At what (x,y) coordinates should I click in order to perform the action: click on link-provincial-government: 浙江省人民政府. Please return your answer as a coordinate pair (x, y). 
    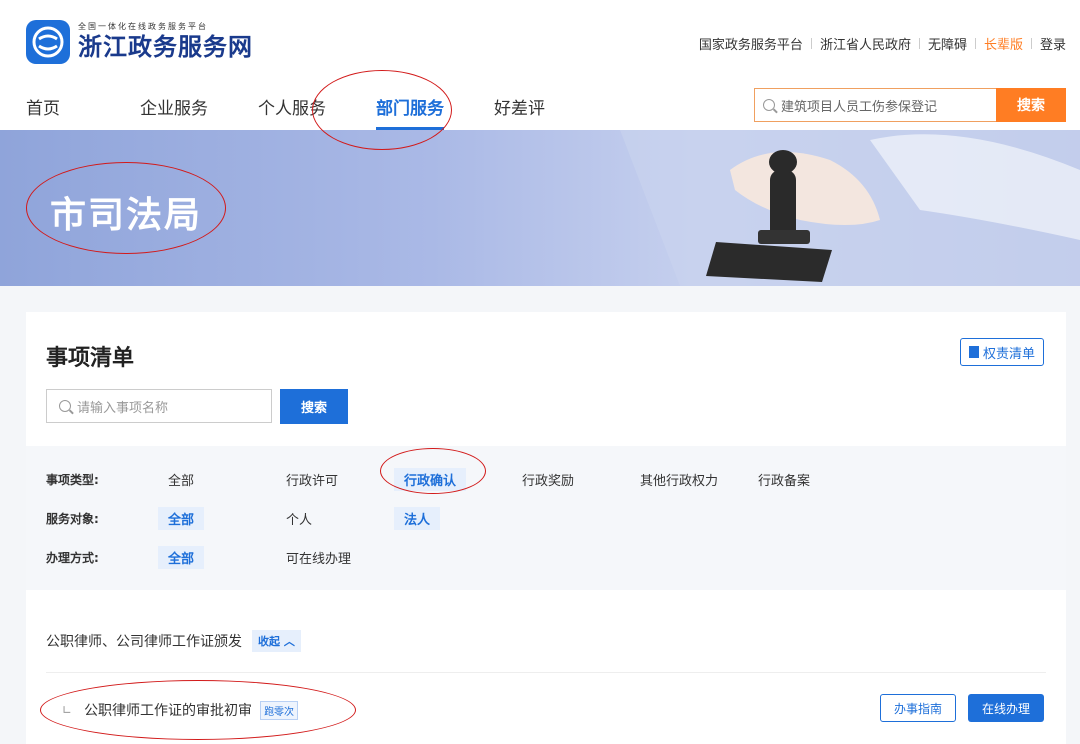
    Looking at the image, I should click on (865, 43).